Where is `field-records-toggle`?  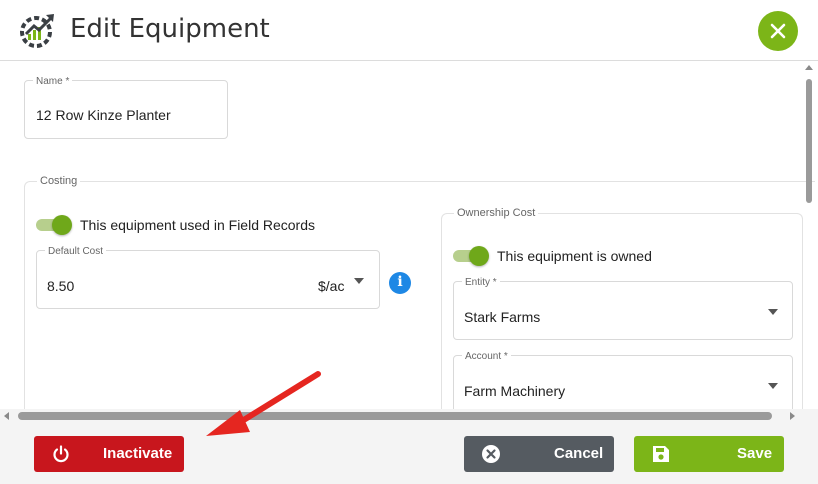
field-records-toggle is located at coordinates (54, 225).